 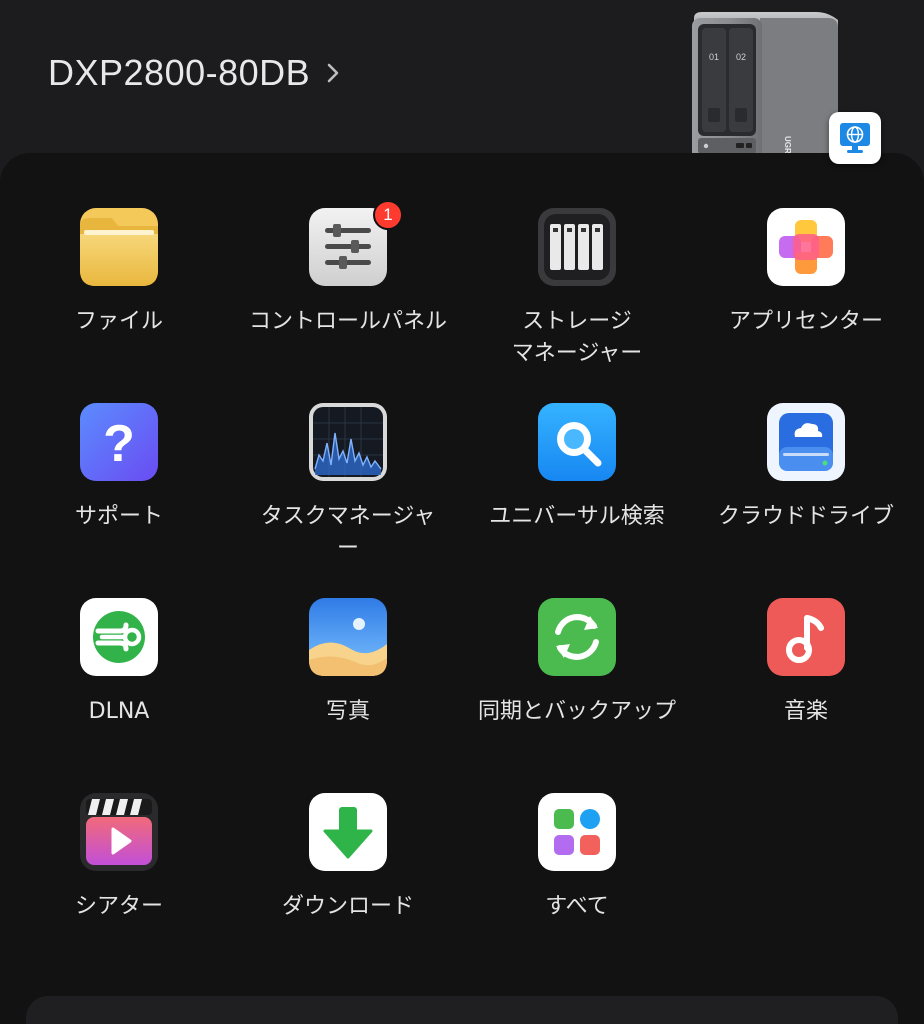 I want to click on app-center-icon, so click(x=806, y=247).